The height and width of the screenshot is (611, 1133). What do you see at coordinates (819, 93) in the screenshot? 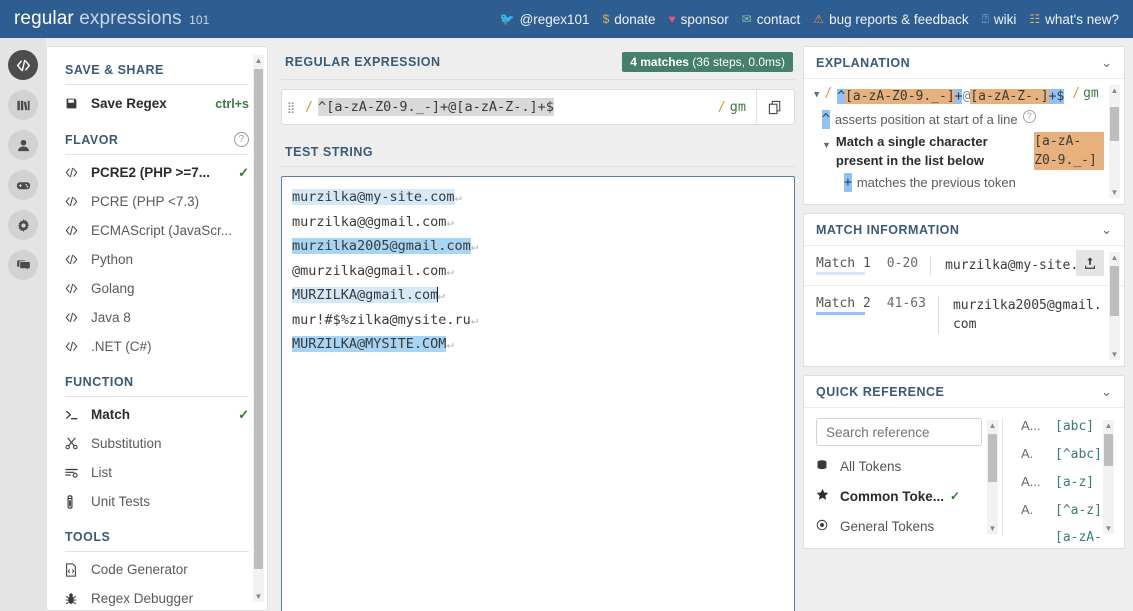
I see `expand-triangle-icon: ▼` at bounding box center [819, 93].